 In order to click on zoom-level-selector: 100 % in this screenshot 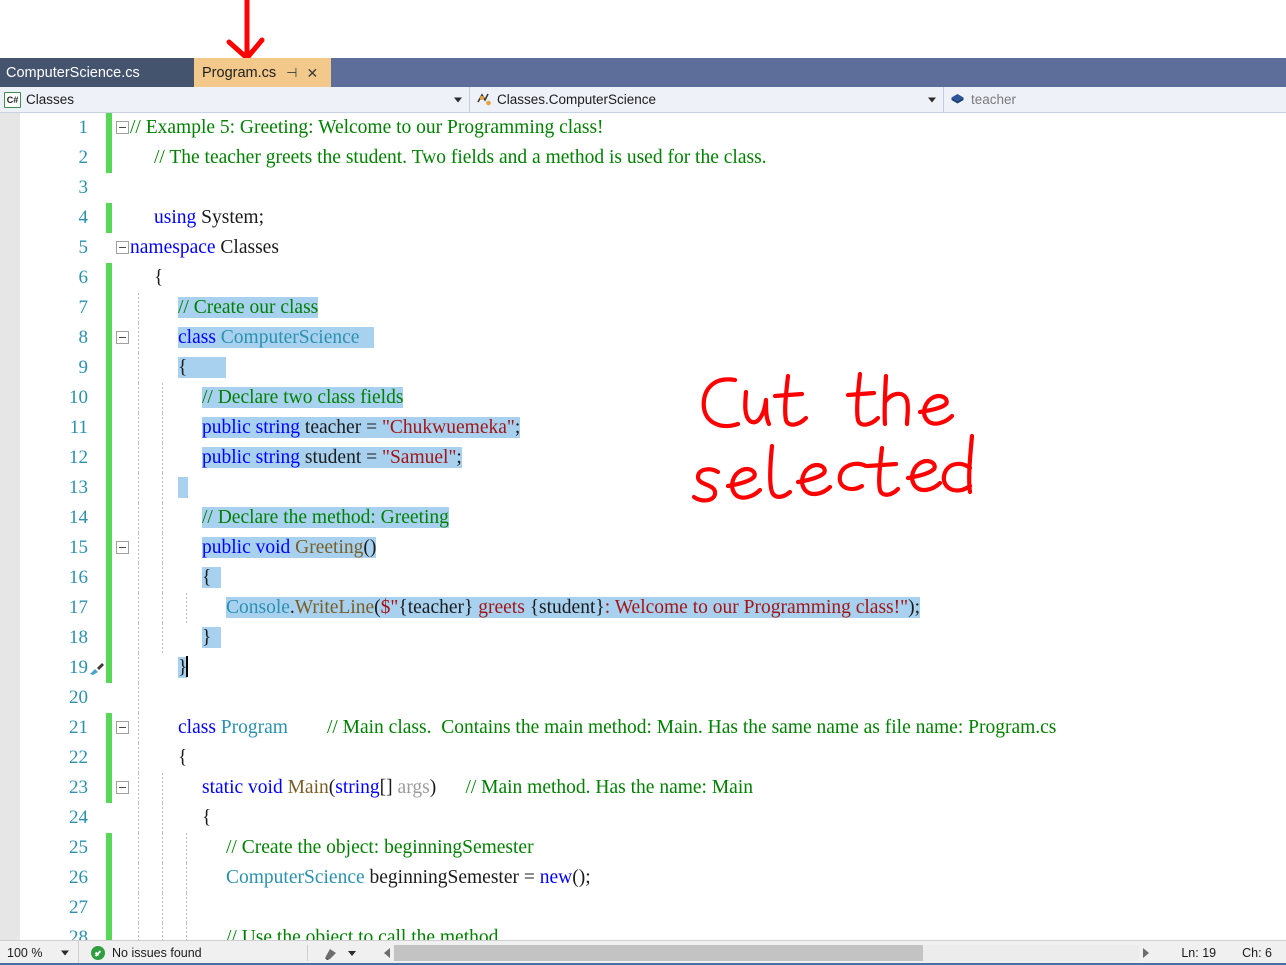, I will do `click(39, 953)`.